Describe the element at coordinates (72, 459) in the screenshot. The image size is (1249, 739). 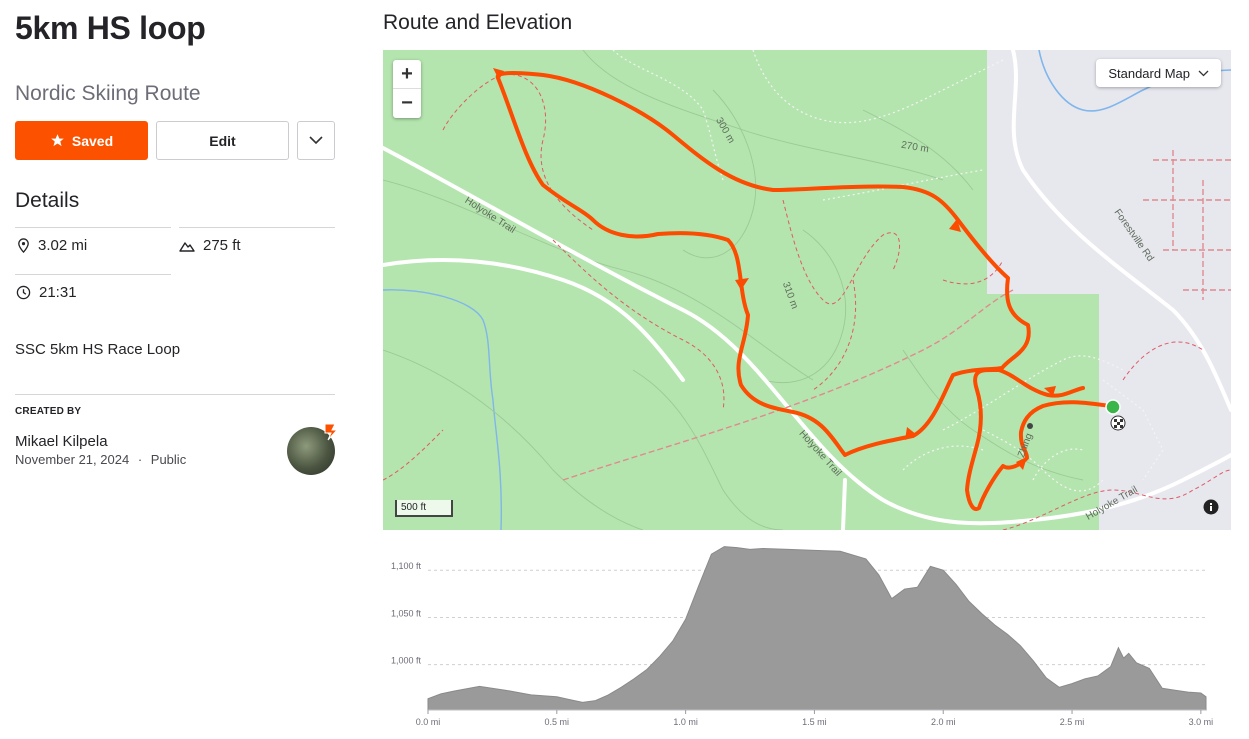
I see `created-date: November 21, 2024` at that location.